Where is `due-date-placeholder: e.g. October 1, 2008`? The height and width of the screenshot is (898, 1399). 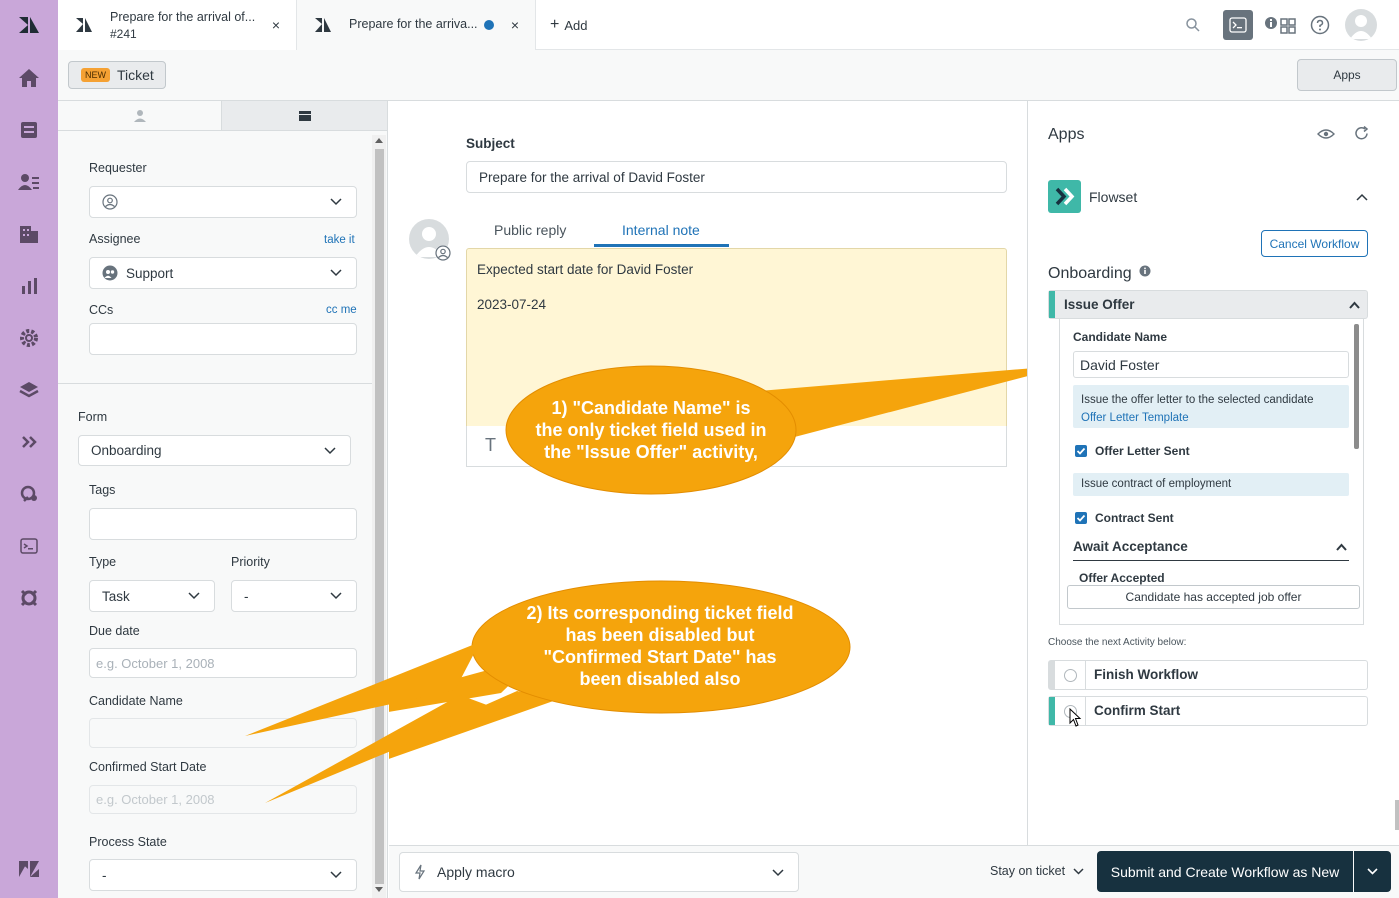
due-date-placeholder: e.g. October 1, 2008 is located at coordinates (155, 663).